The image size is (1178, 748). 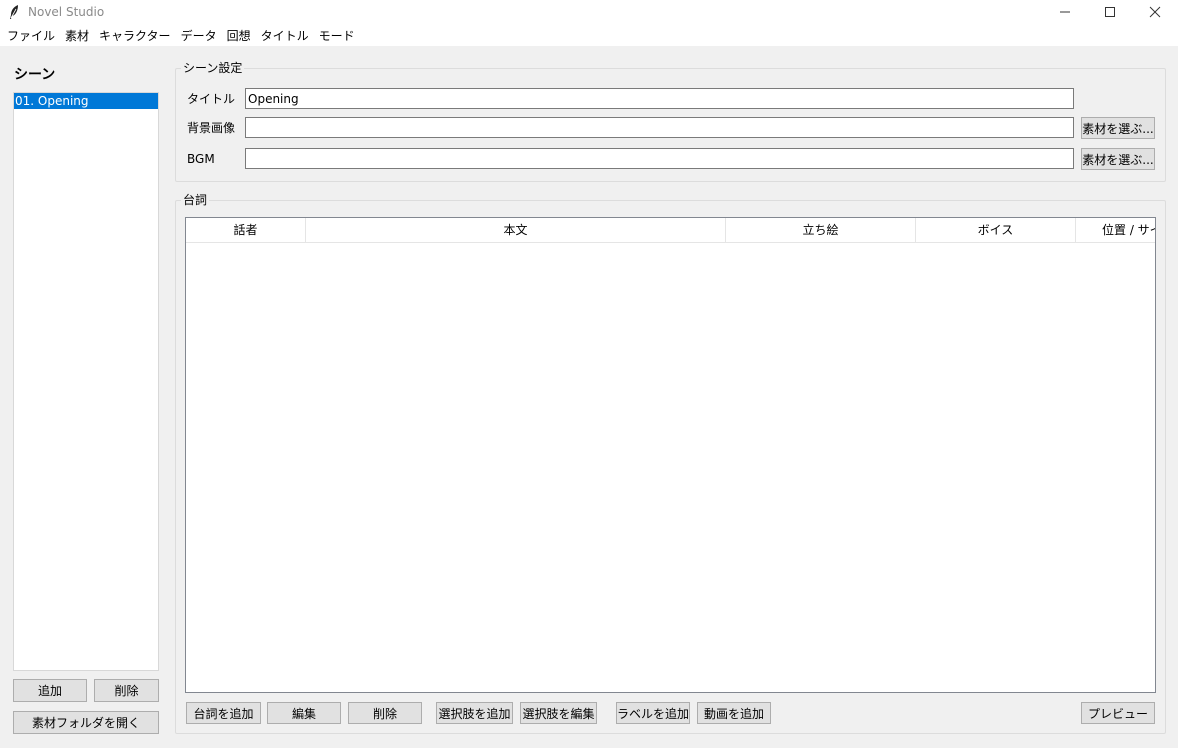 What do you see at coordinates (241, 36) in the screenshot?
I see `menu-recollection: 回想` at bounding box center [241, 36].